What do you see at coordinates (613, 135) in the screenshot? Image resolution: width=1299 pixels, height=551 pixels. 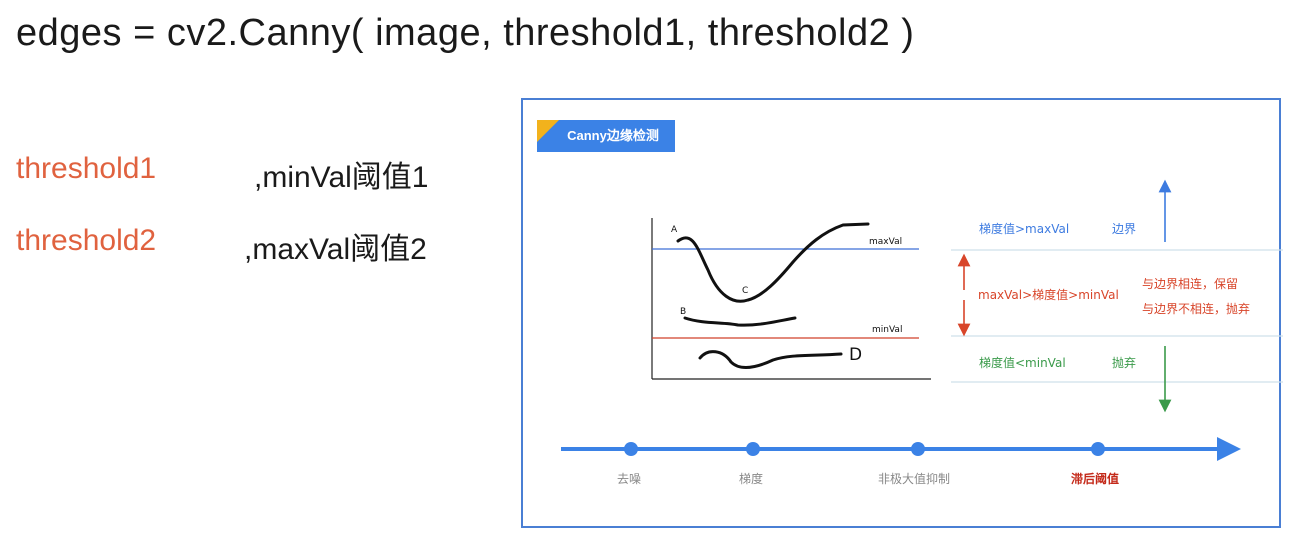 I see `badge-title: Canny边缘检测` at bounding box center [613, 135].